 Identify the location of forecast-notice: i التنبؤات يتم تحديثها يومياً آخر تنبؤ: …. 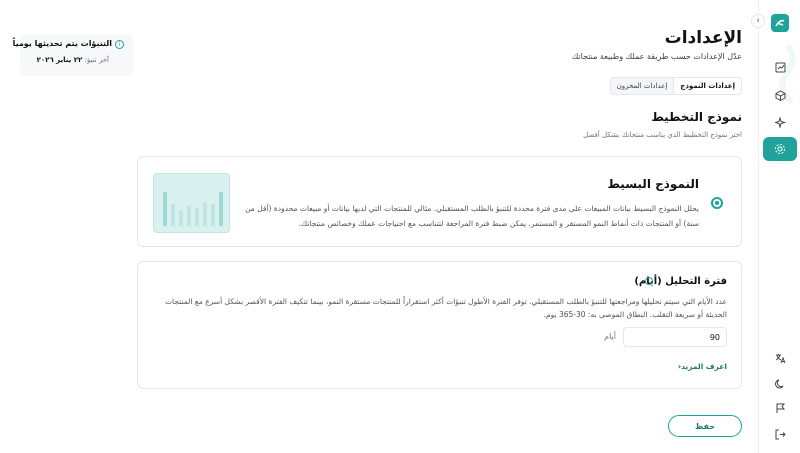
(73, 55).